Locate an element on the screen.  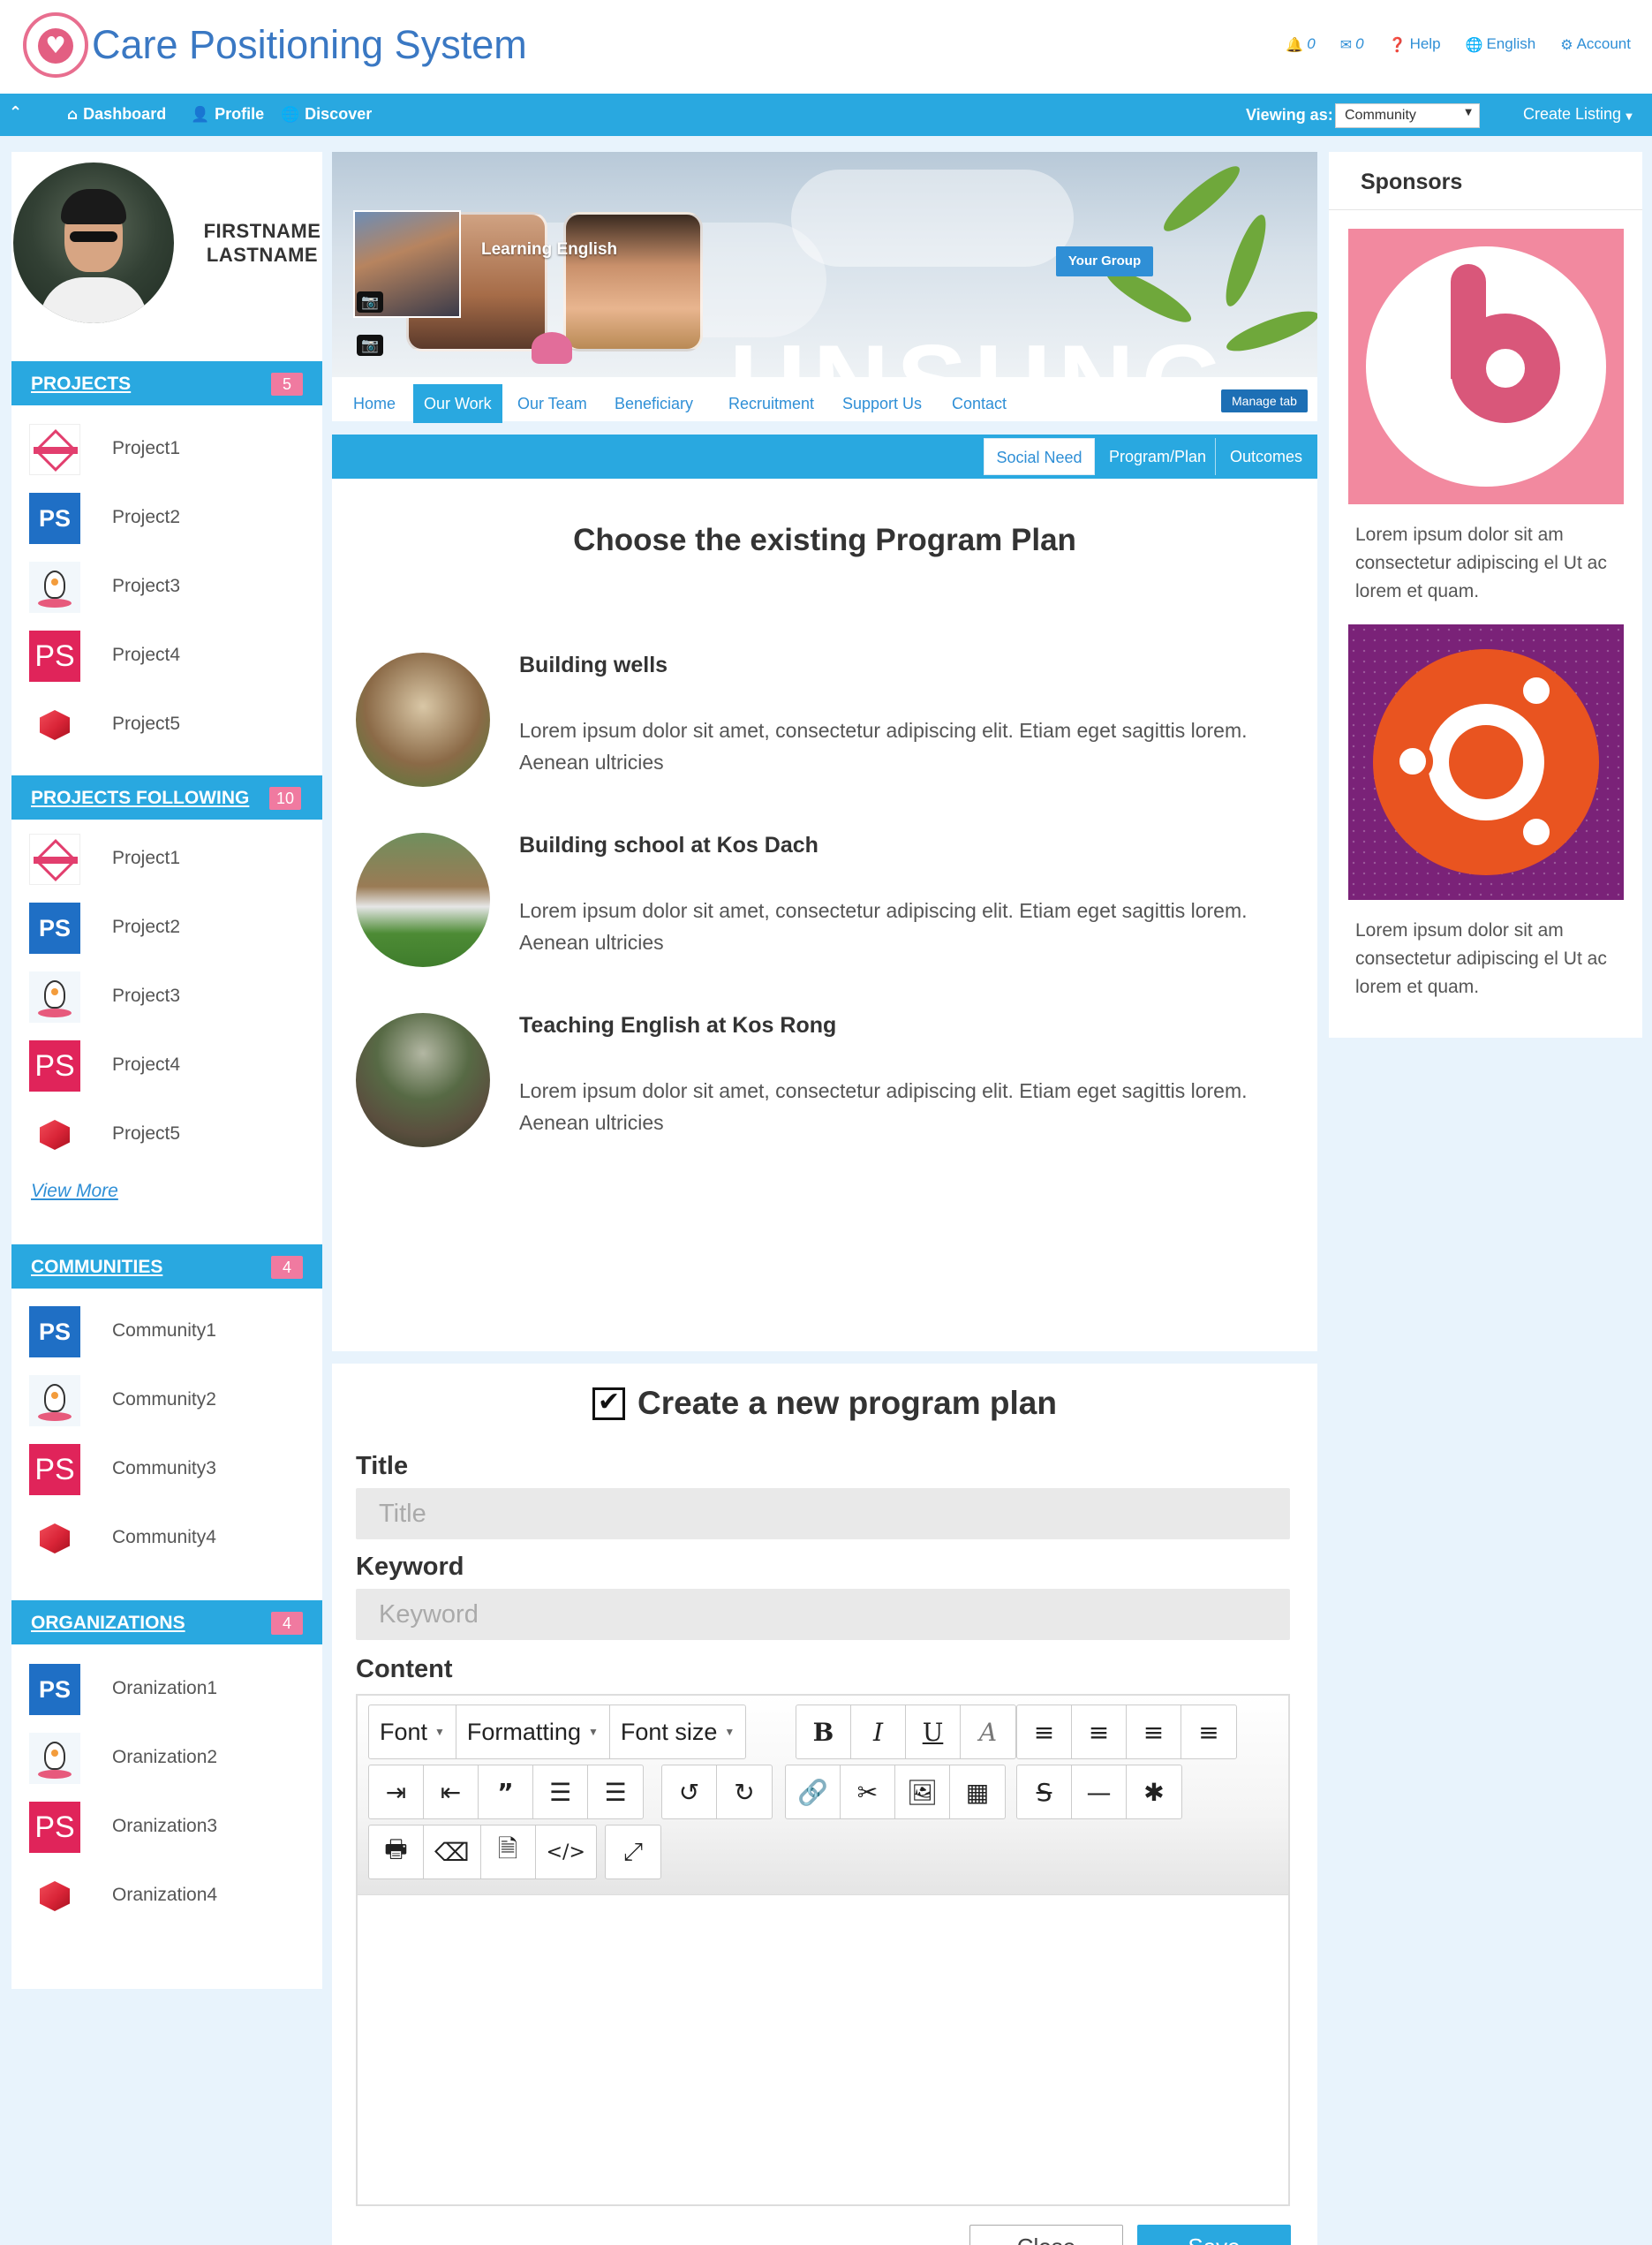
tab-contact: Contact is located at coordinates (979, 403).